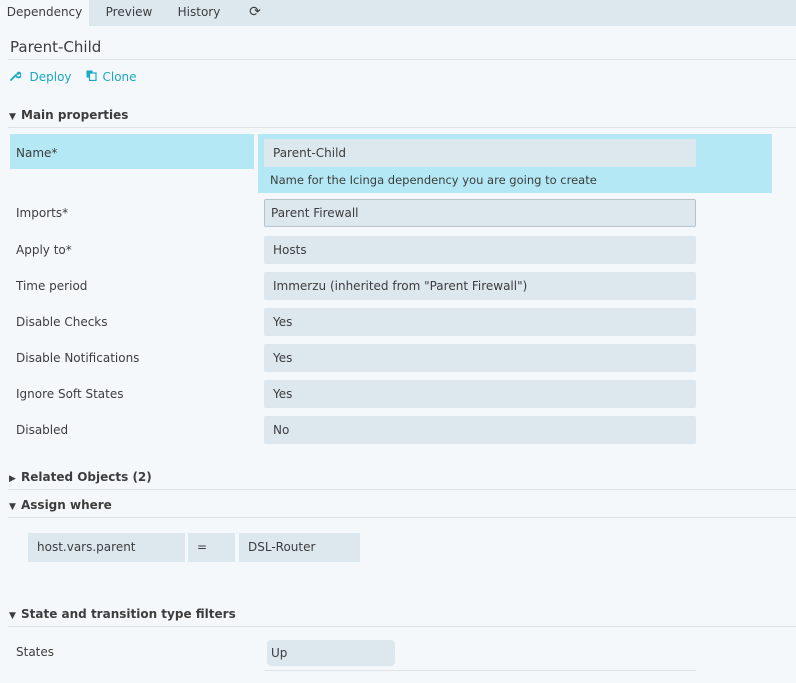 The image size is (796, 683). I want to click on imports-input: Parent Firewall, so click(480, 213).